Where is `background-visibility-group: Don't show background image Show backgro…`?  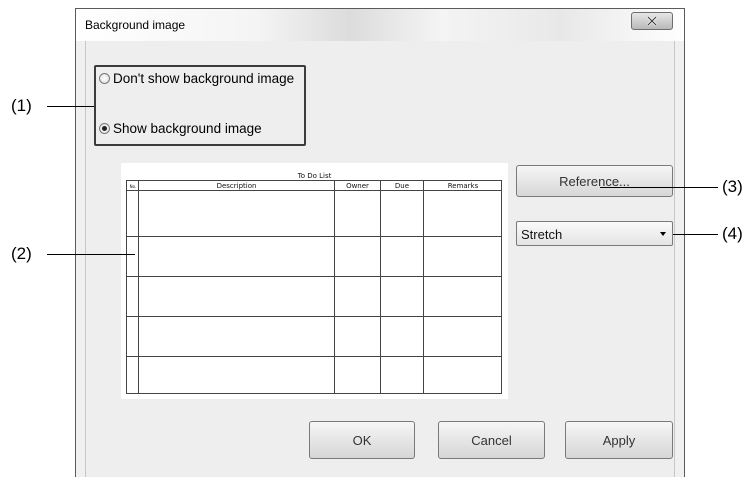 background-visibility-group: Don't show background image Show backgro… is located at coordinates (200, 105).